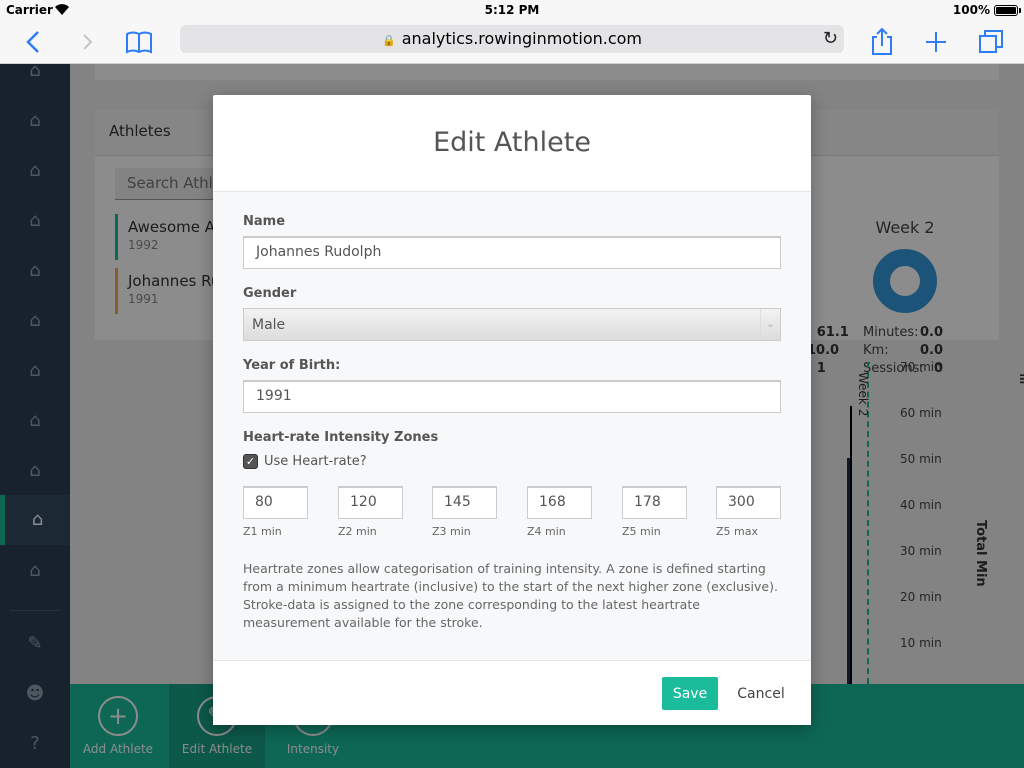 This screenshot has width=1024, height=768. I want to click on reload-icon: ↻, so click(830, 39).